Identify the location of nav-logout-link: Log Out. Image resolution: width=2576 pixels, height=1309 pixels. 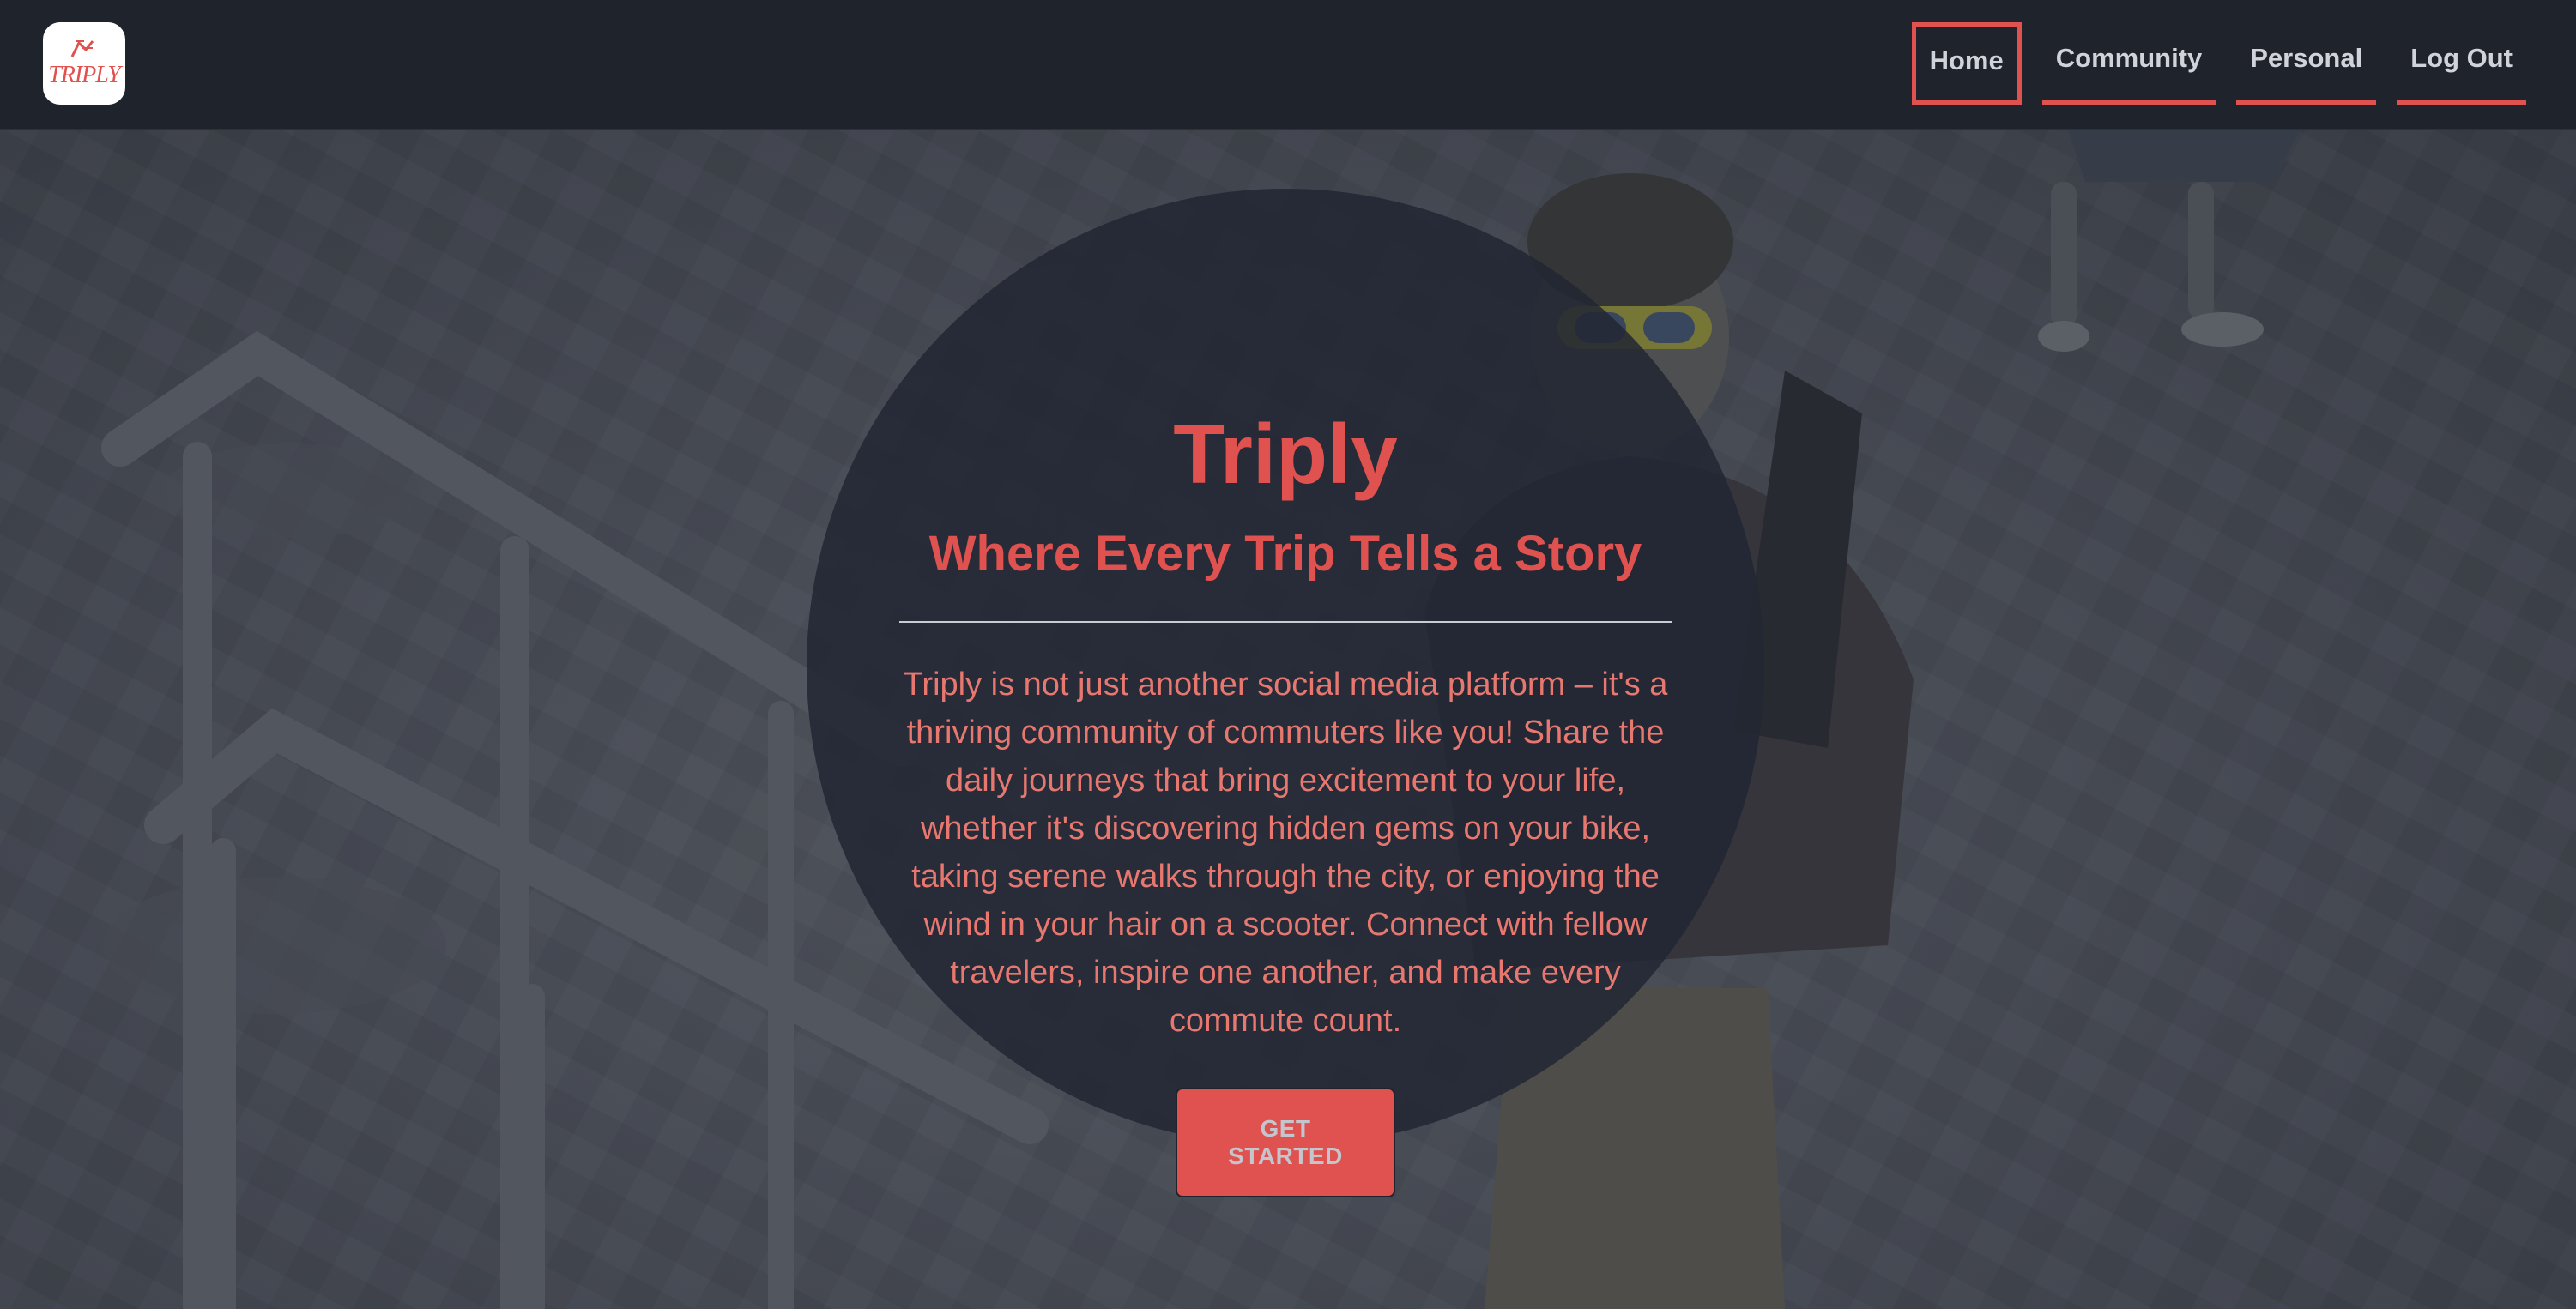
(2461, 63).